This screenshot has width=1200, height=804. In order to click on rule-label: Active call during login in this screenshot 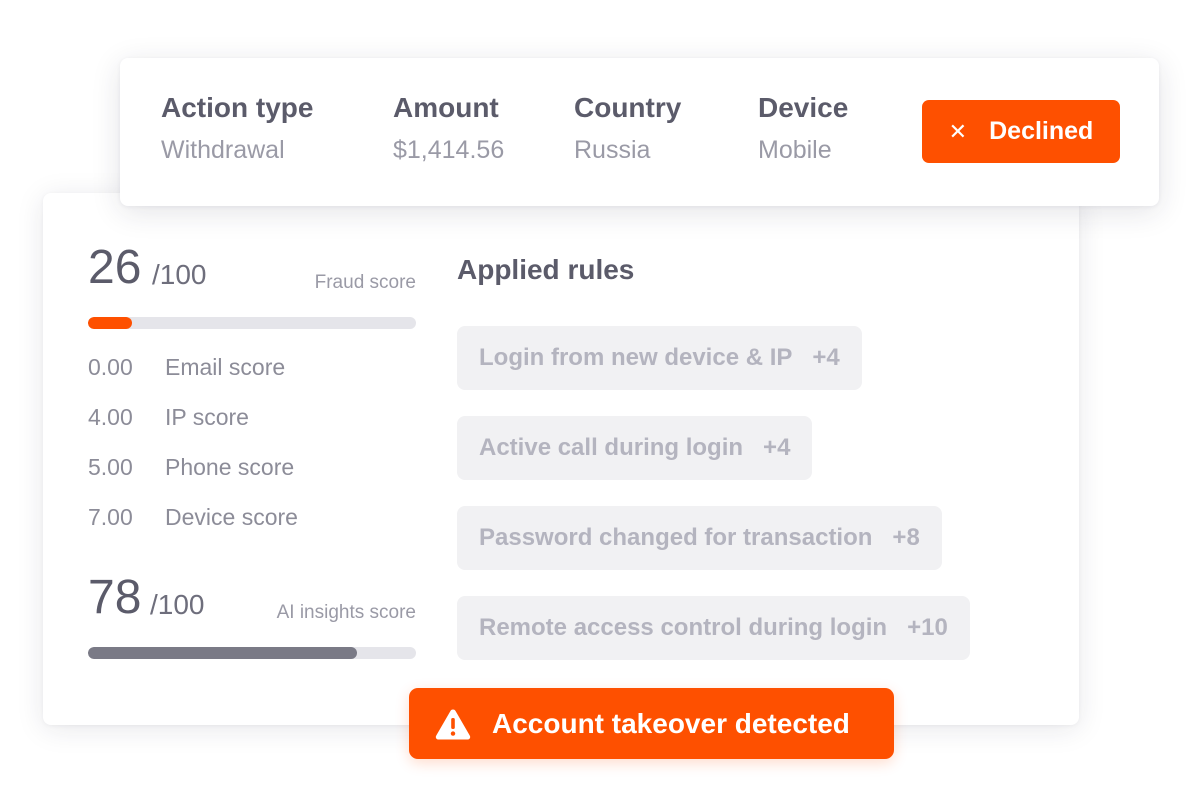, I will do `click(611, 447)`.